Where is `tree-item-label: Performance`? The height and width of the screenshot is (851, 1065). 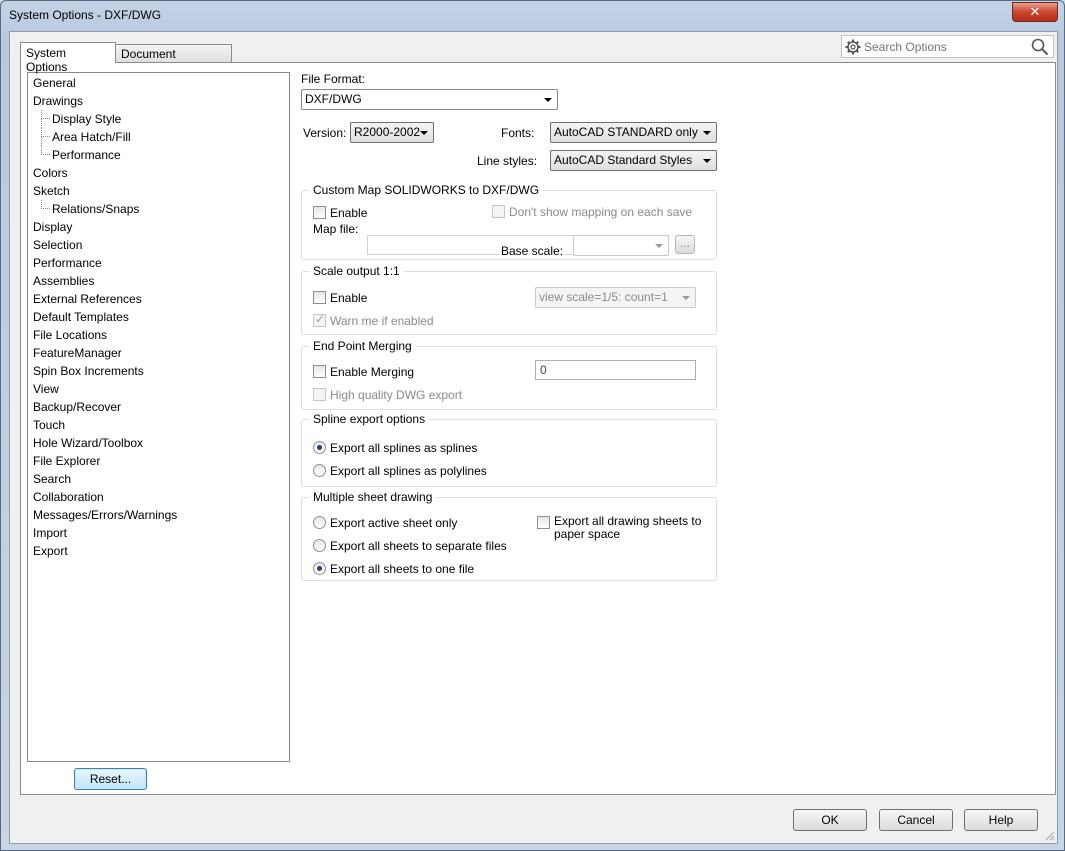 tree-item-label: Performance is located at coordinates (67, 263).